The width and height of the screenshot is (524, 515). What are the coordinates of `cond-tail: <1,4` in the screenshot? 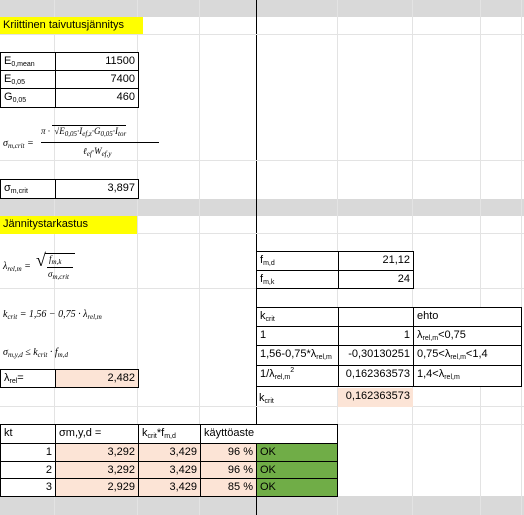 It's located at (476, 354).